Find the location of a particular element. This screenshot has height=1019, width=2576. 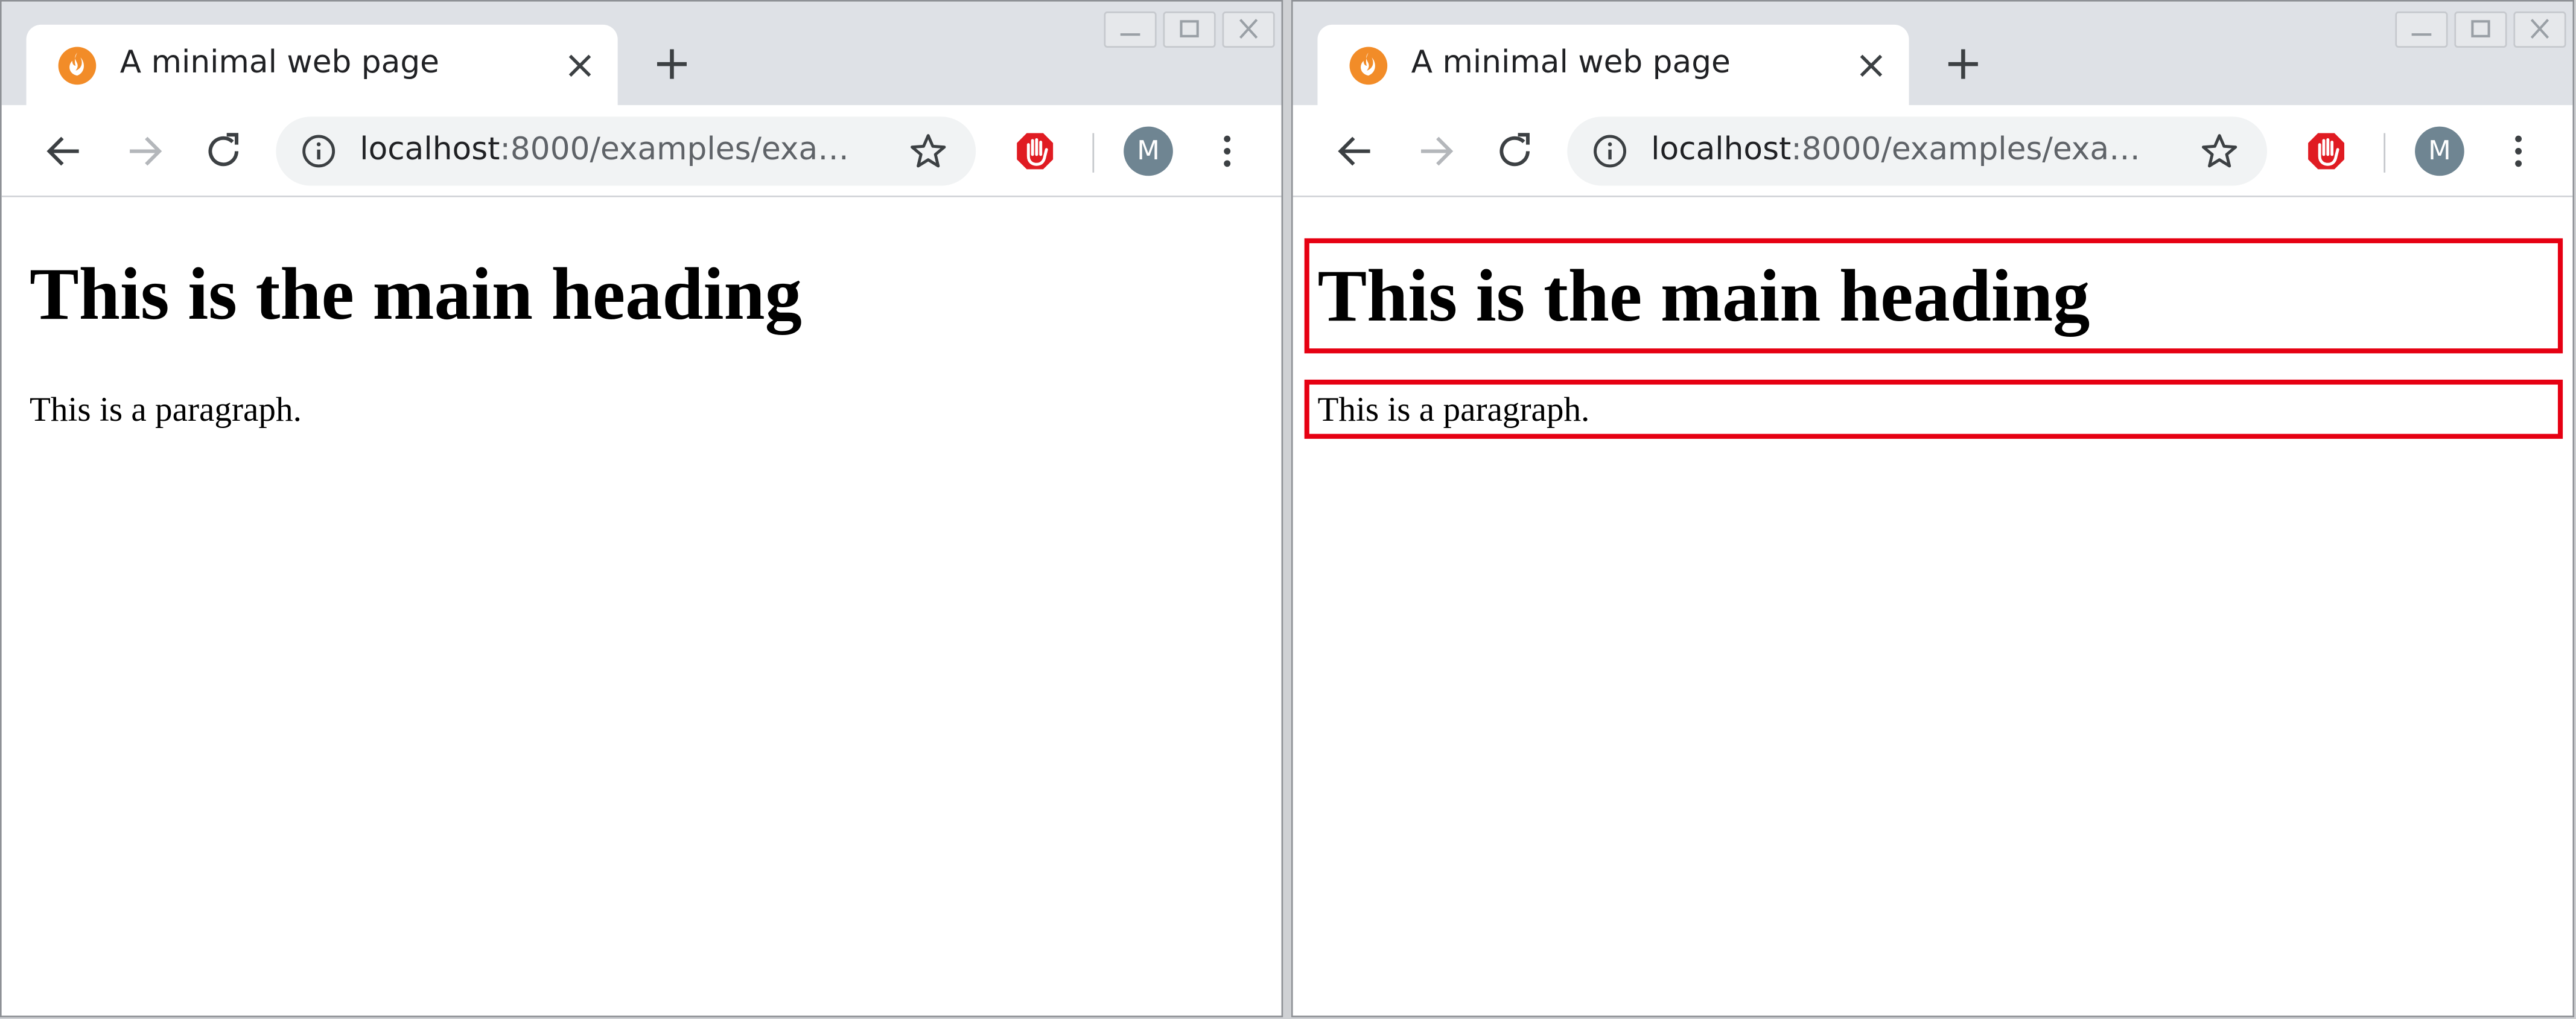

page-paragraph: This is a paragraph. is located at coordinates (166, 409).